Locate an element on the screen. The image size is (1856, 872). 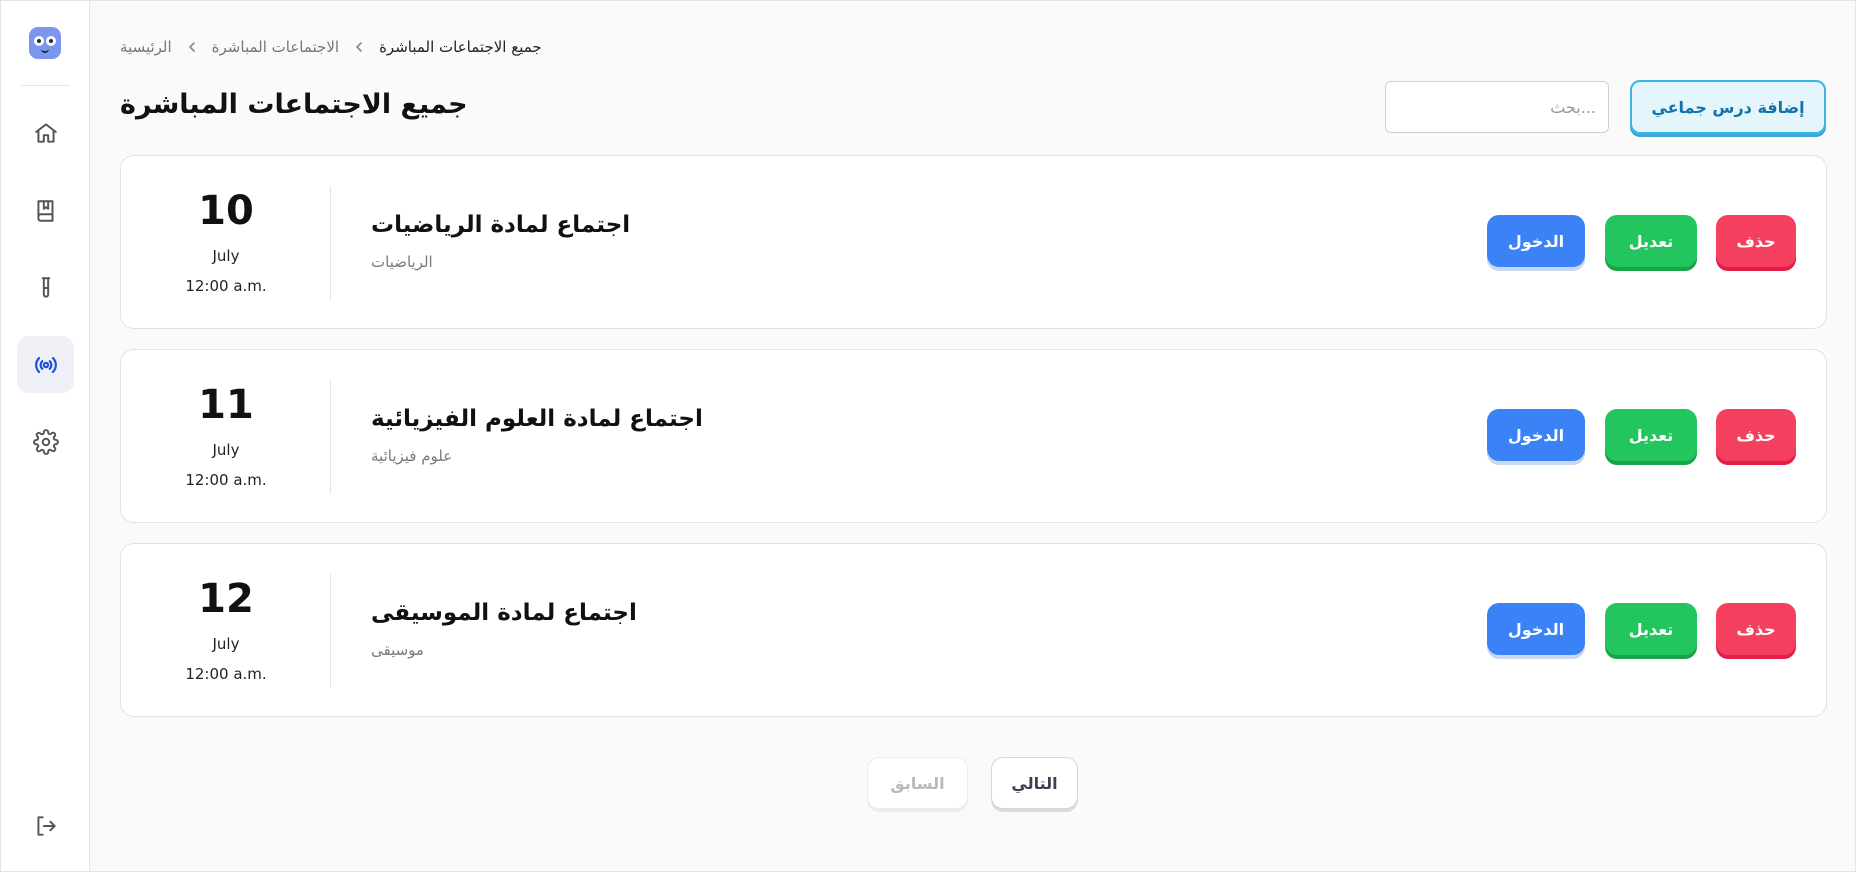
meeting-date: 11 July 12:00 a.m. is located at coordinates (226, 436).